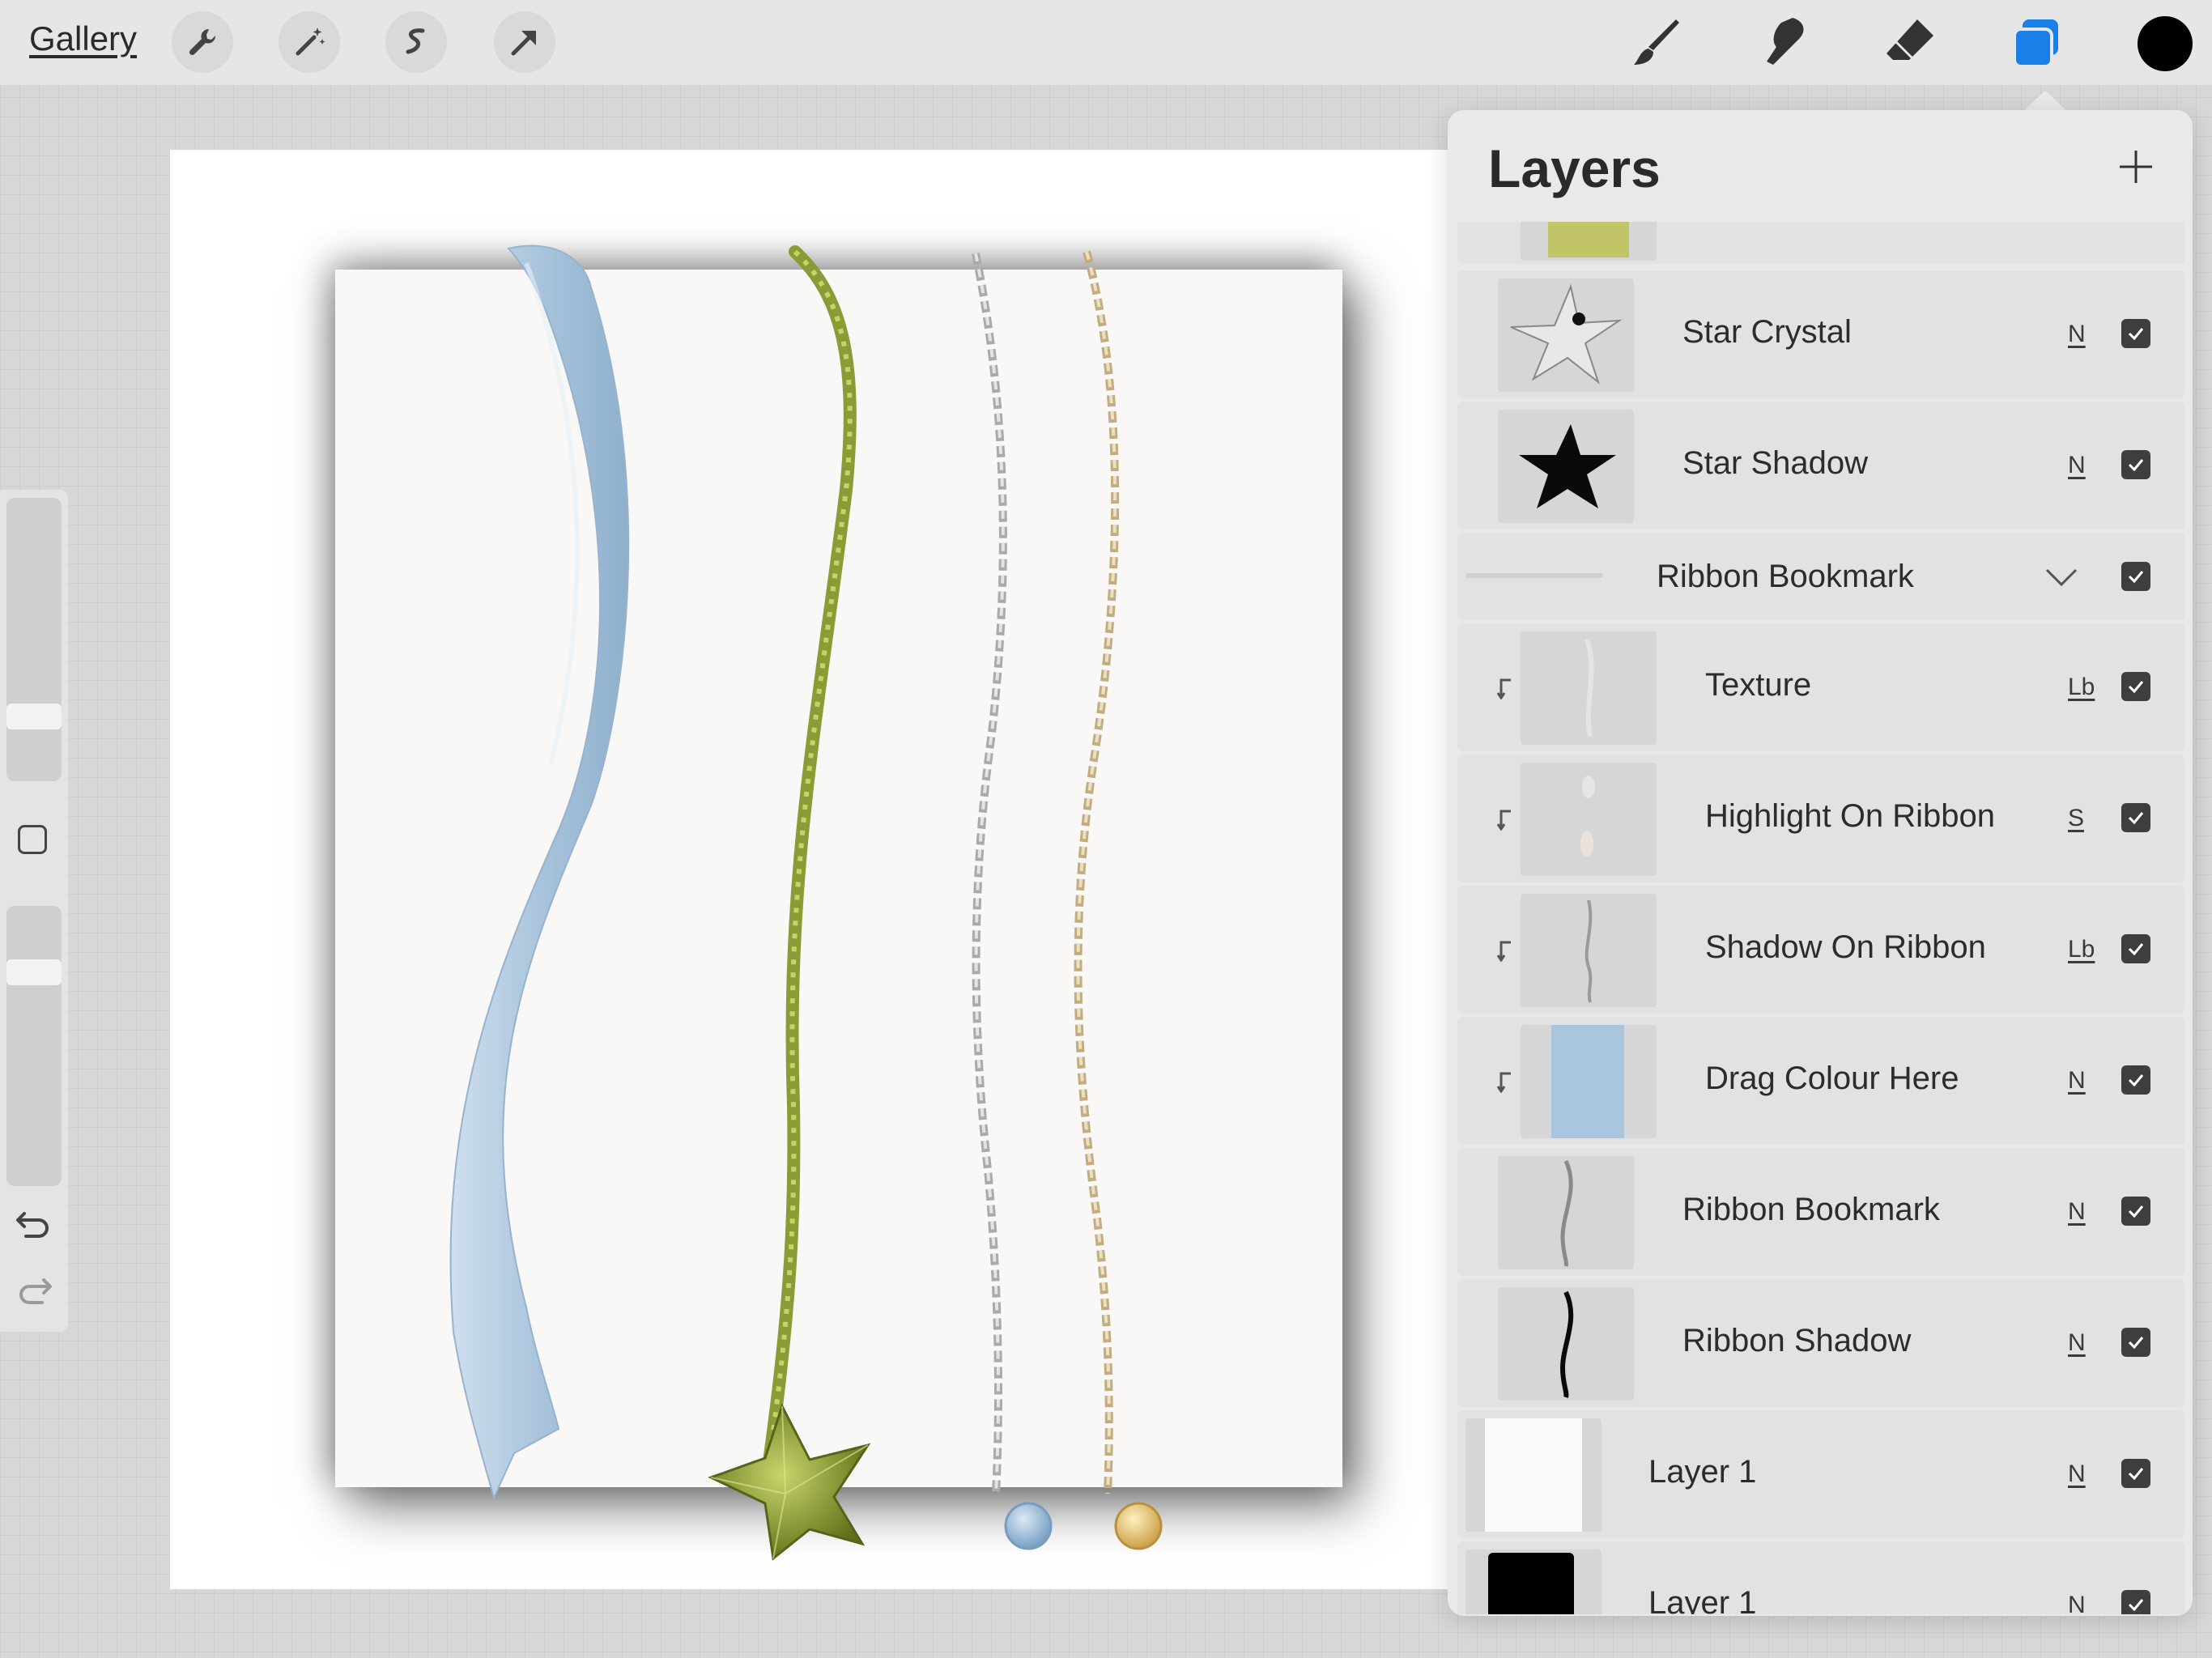 This screenshot has height=1658, width=2212. What do you see at coordinates (1821, 465) in the screenshot?
I see `layer-row-star-shadow: Star Shadow N` at bounding box center [1821, 465].